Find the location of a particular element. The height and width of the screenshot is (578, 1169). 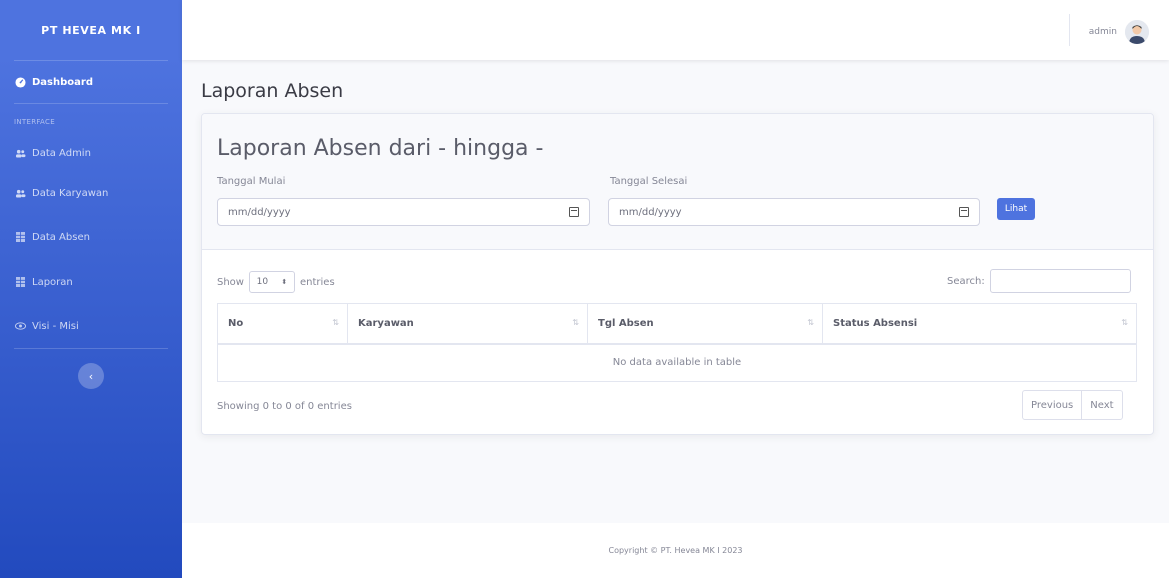

sidebar-item-label: Data Admin is located at coordinates (61, 153).